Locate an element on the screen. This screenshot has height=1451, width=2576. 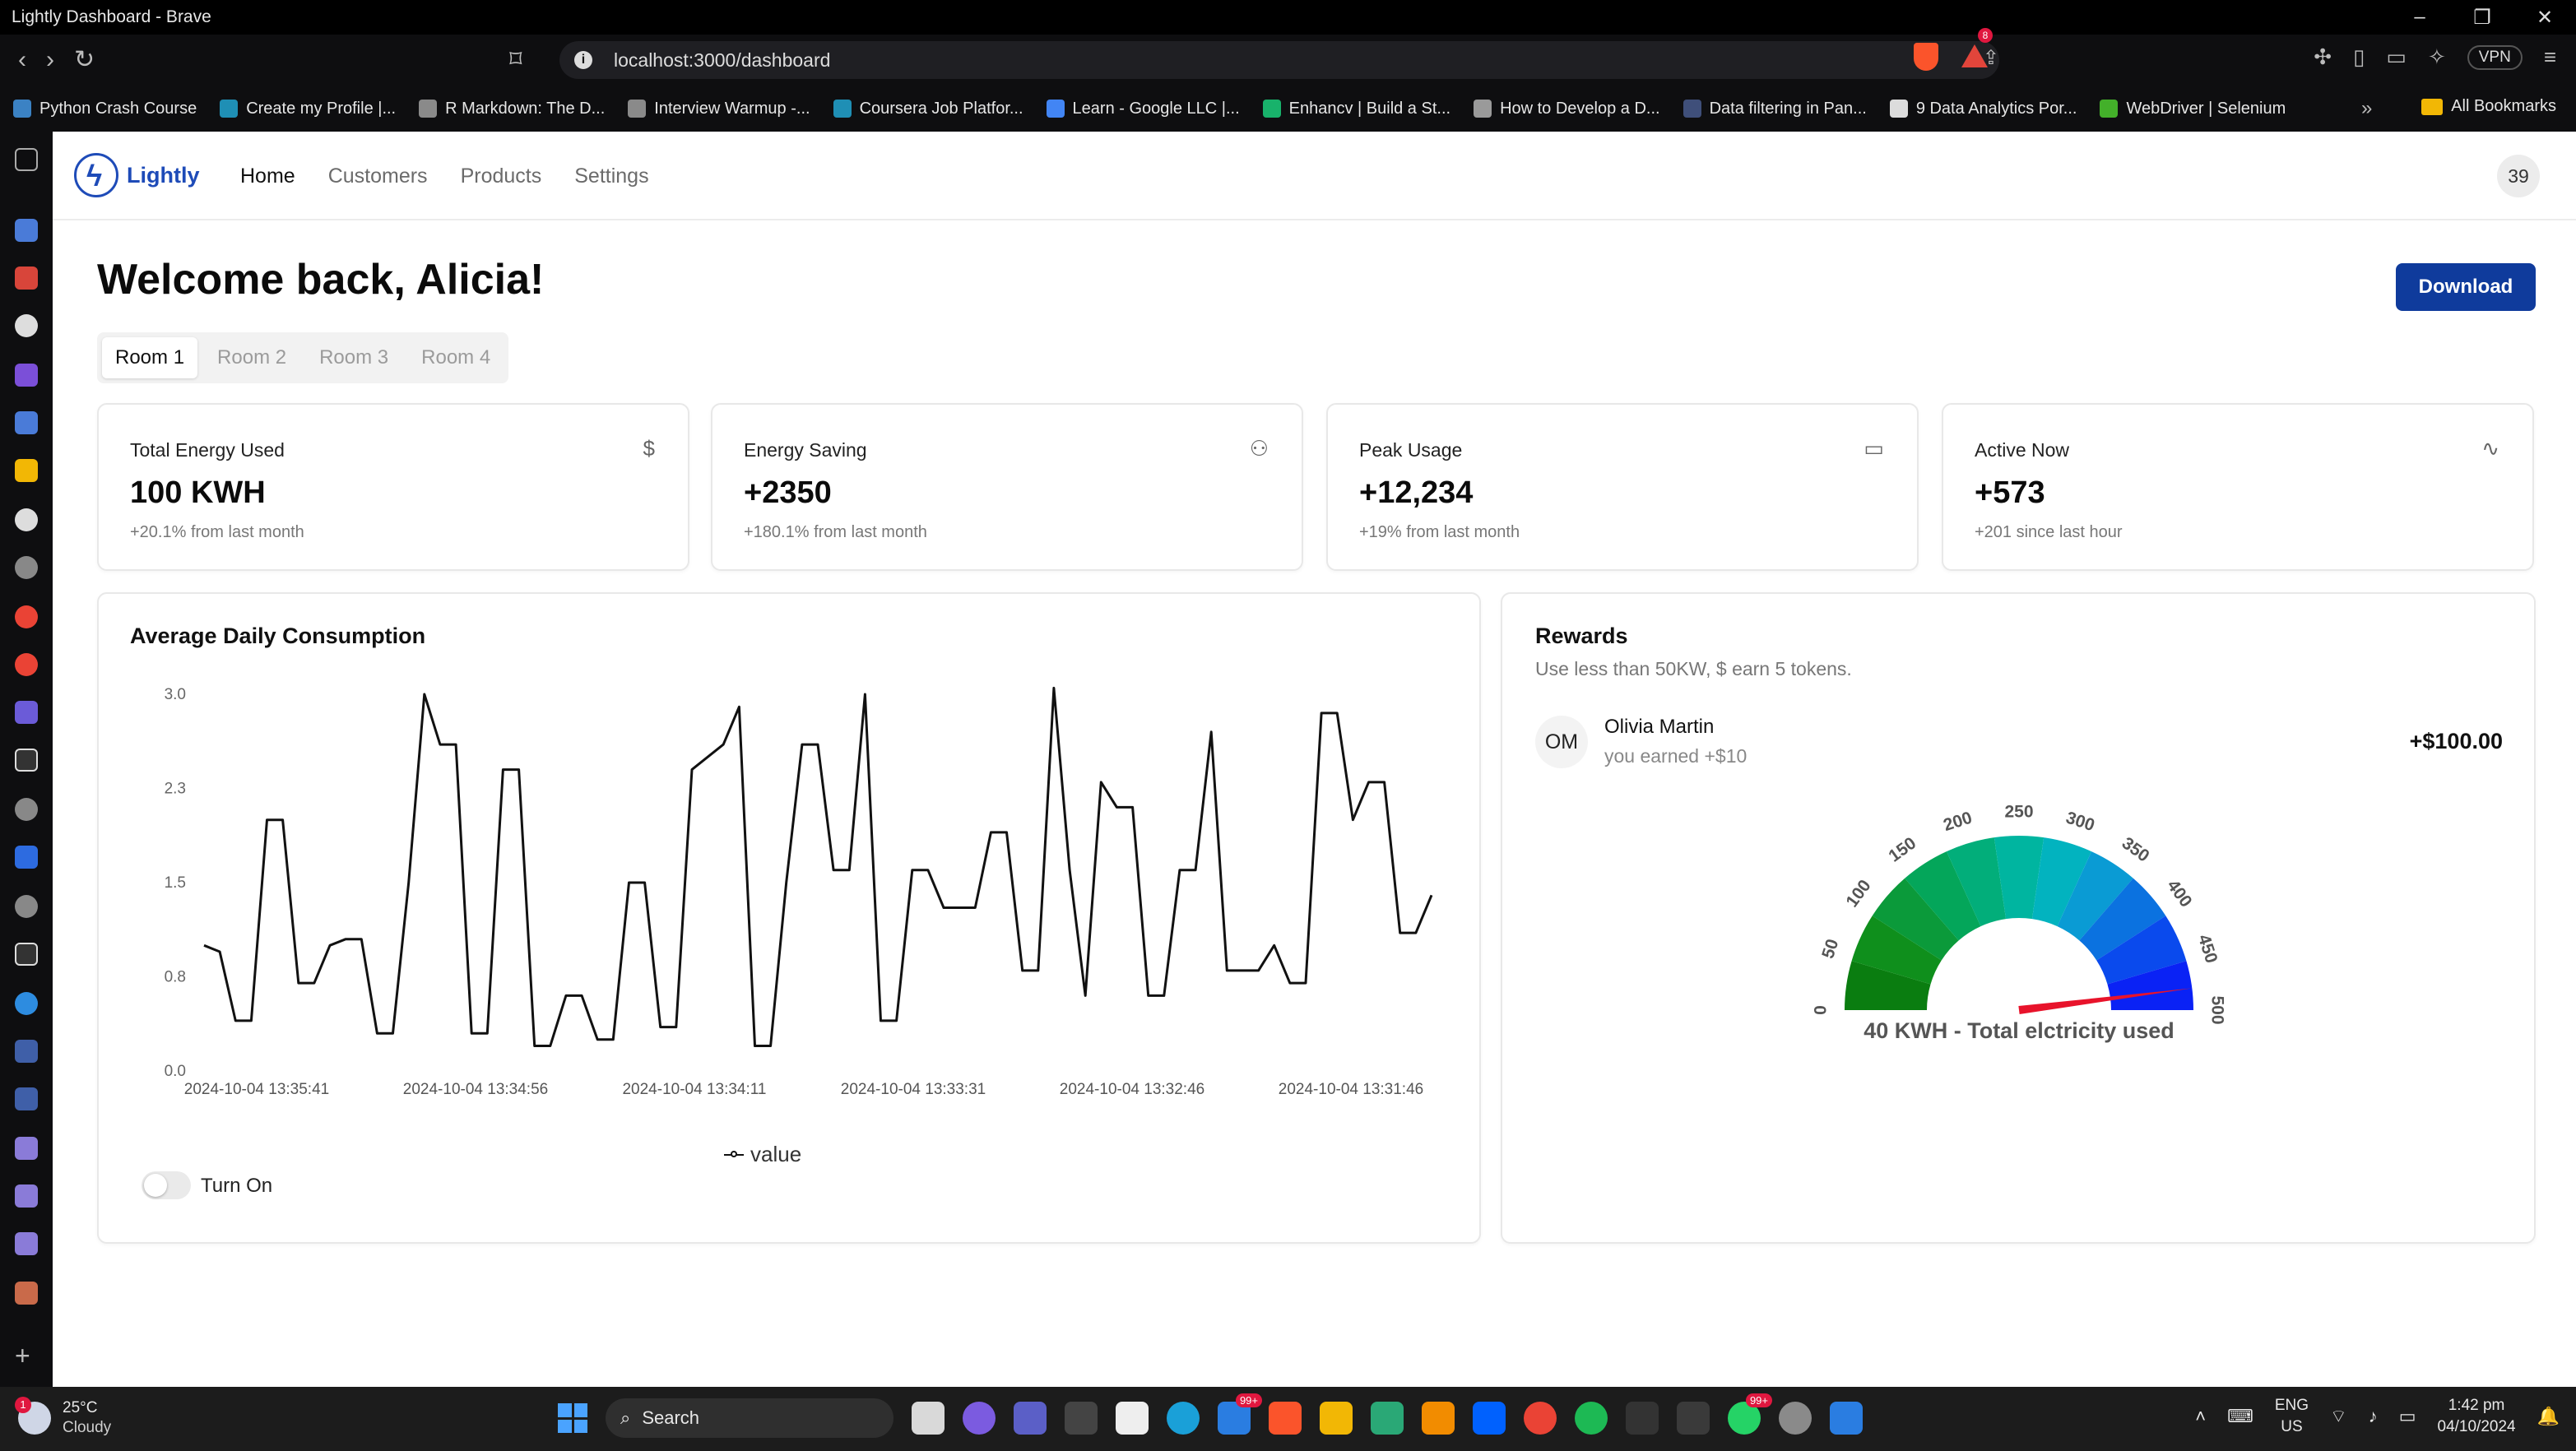
app-chart-icon is located at coordinates (1846, 1418).